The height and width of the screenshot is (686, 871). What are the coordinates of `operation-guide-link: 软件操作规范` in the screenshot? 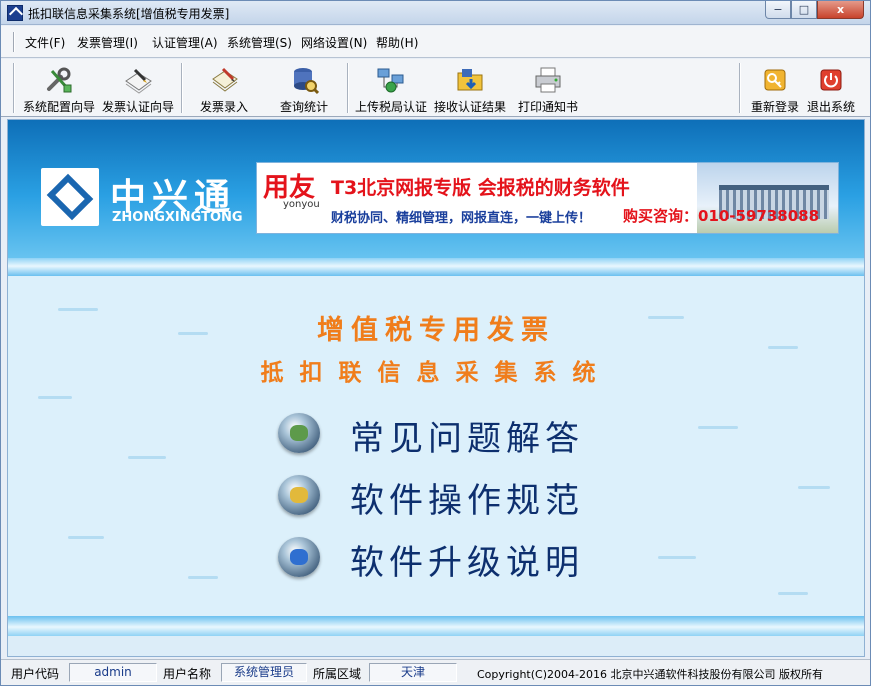 It's located at (448, 496).